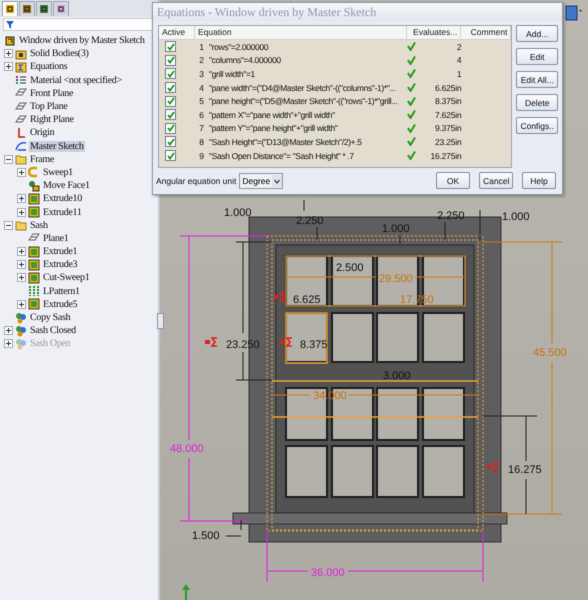 This screenshot has width=588, height=600. Describe the element at coordinates (357, 12) in the screenshot. I see `dialog-title: Equations - Window driven by Master Sketch` at that location.